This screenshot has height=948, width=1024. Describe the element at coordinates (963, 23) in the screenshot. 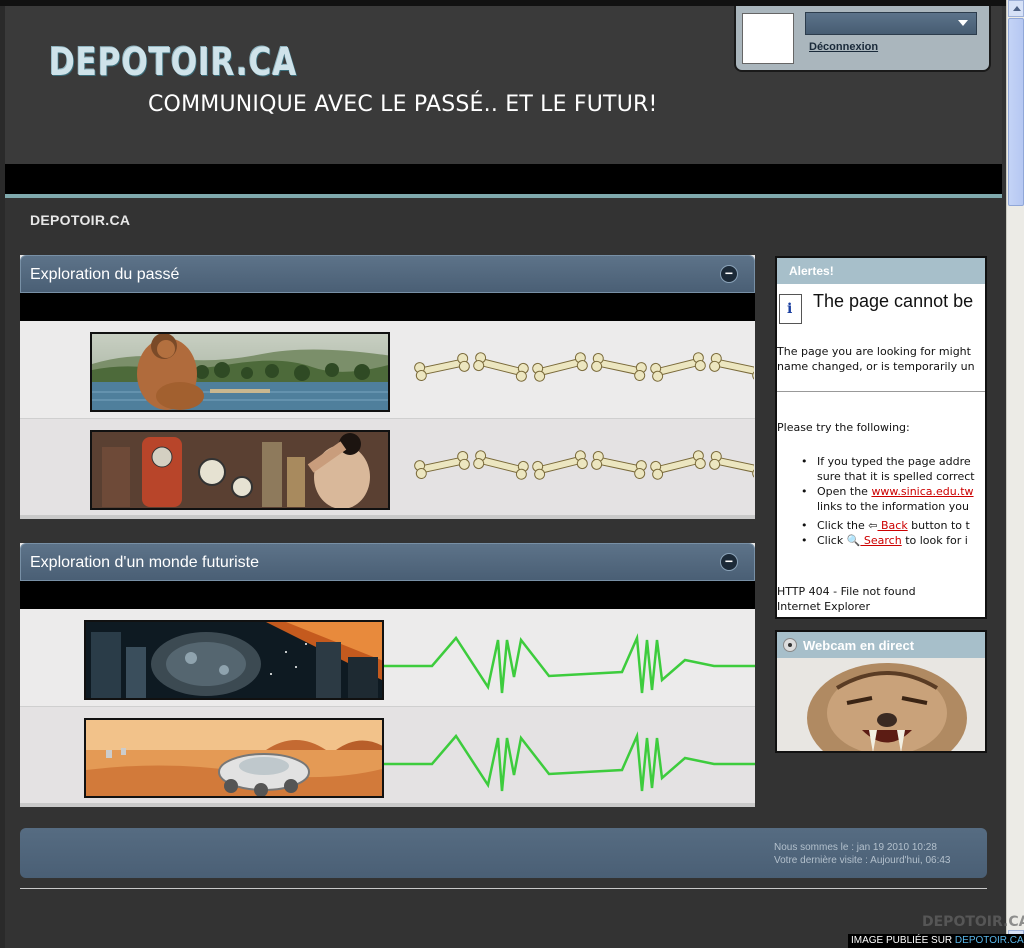

I see `chevron-down-icon` at that location.